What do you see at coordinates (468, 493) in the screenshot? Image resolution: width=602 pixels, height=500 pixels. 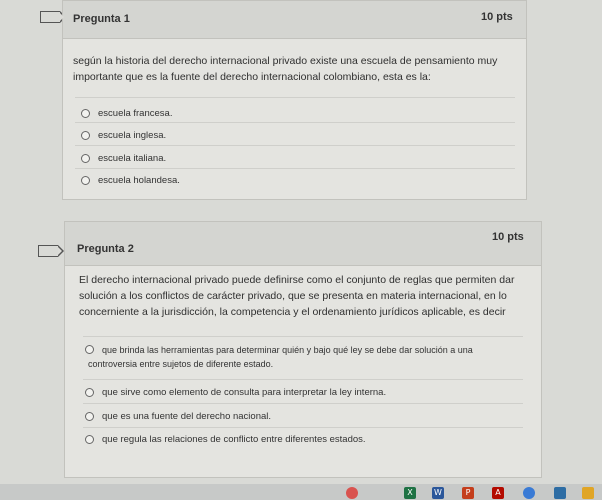 I see `powerpoint-icon: P` at bounding box center [468, 493].